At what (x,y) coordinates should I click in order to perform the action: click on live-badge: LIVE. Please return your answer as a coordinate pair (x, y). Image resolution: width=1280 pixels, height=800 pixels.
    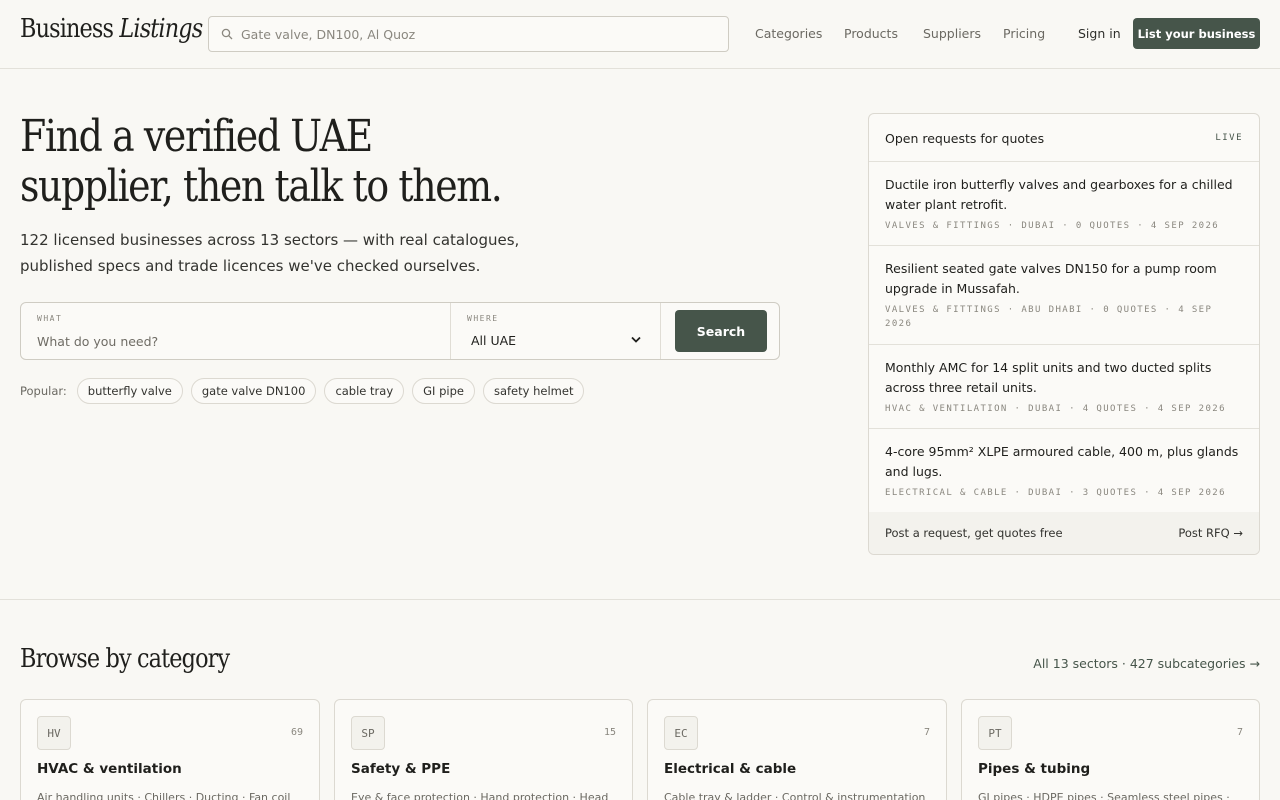
    Looking at the image, I should click on (1229, 138).